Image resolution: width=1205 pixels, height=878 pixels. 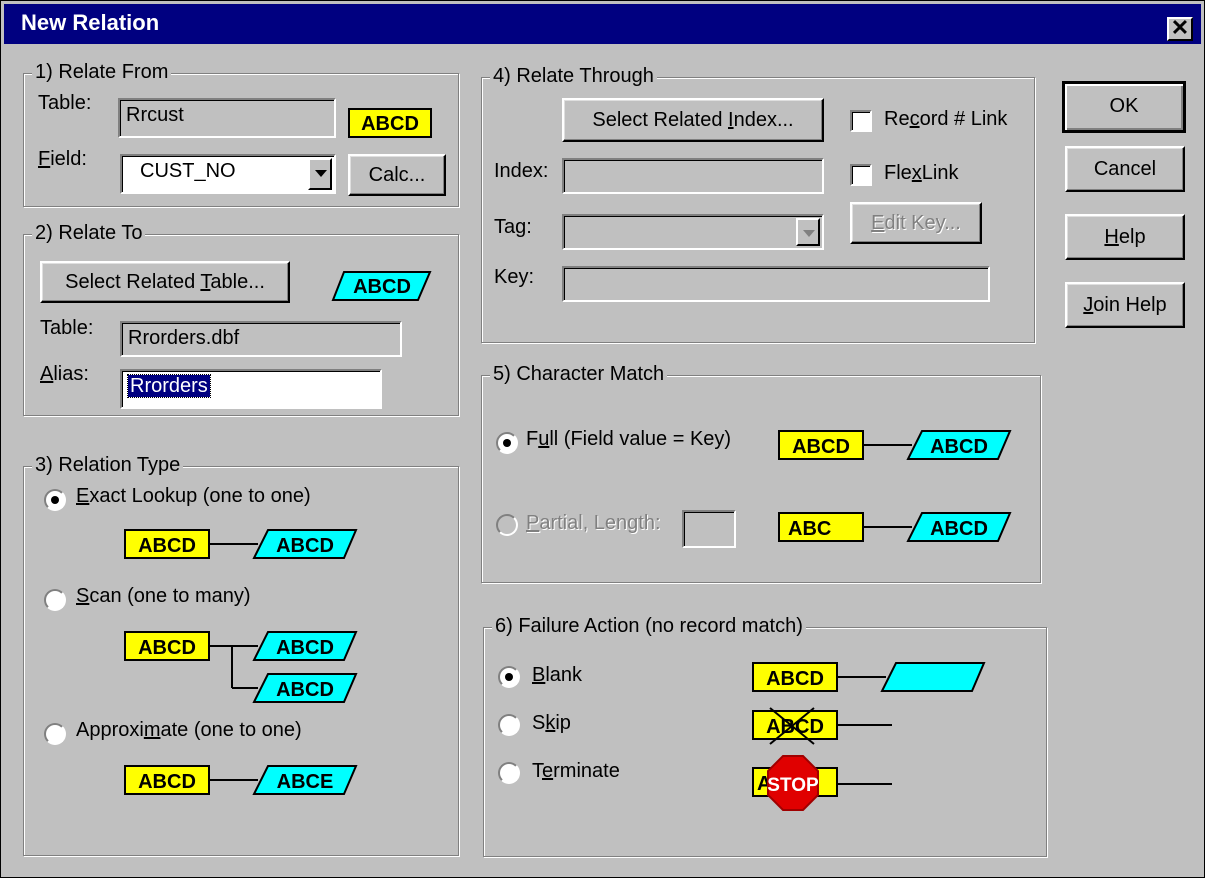 I want to click on failure-action-label: 6) Failure Action (no record match), so click(x=649, y=626).